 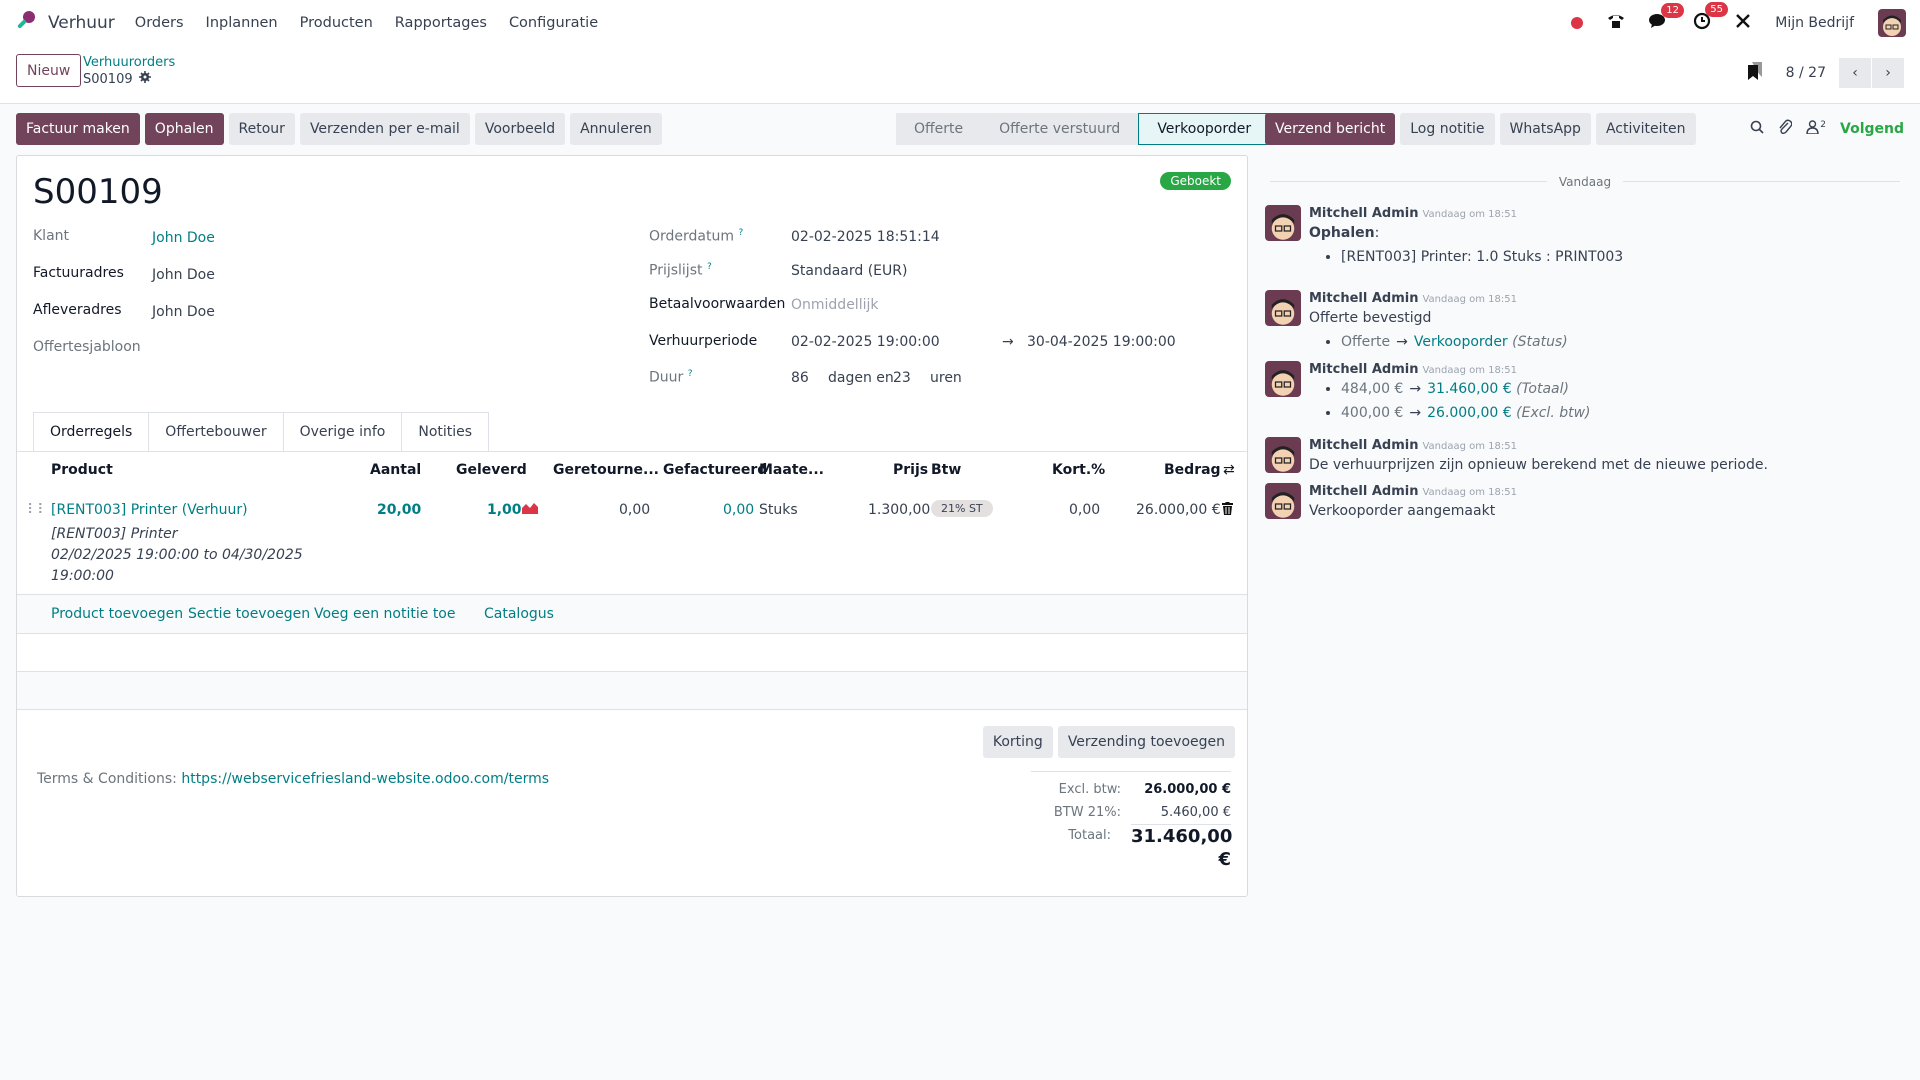 I want to click on col-geleverd: Geleverd, so click(x=491, y=470).